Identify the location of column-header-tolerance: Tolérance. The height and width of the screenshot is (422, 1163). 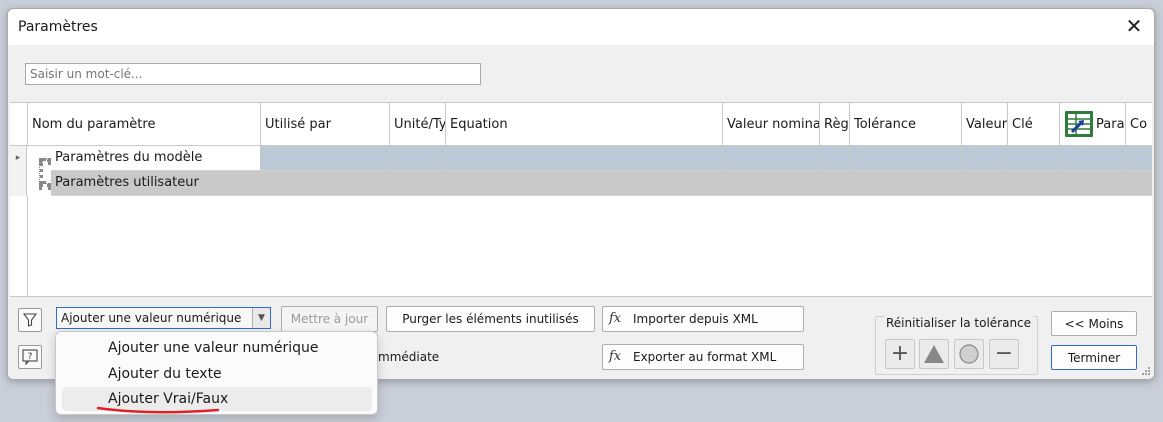
(906, 124).